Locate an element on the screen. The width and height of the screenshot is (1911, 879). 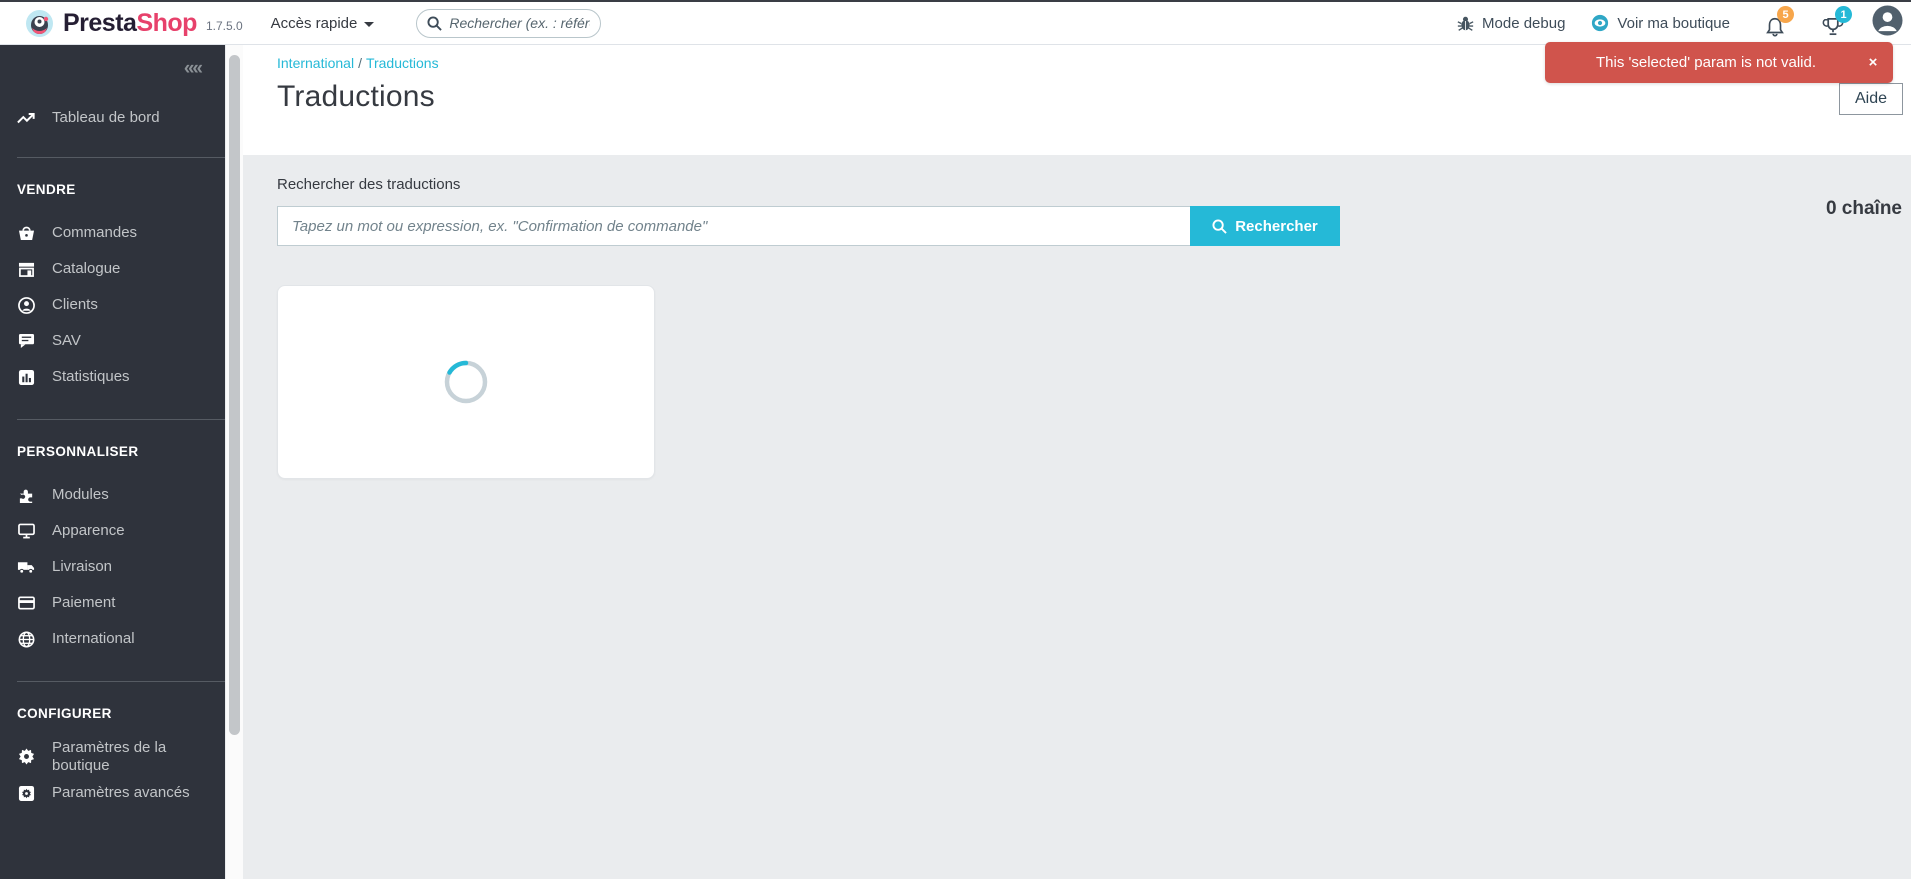
topbar-right: Mode debug Voir ma boutique 5 1 is located at coordinates (1680, 23).